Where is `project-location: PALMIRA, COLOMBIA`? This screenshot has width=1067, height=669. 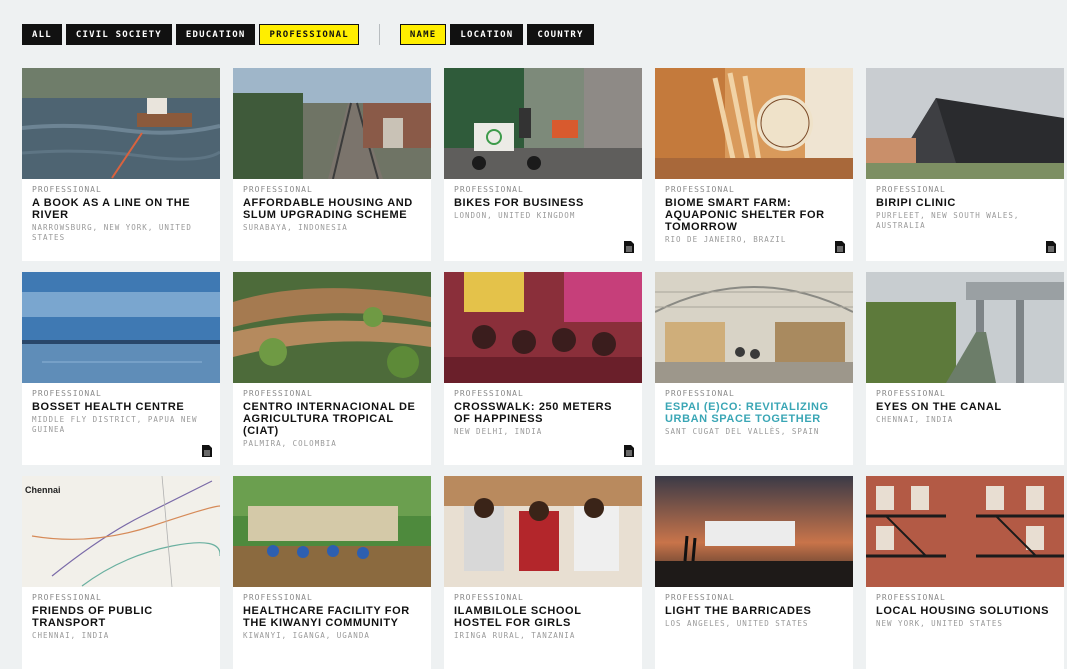
project-location: PALMIRA, COLOMBIA is located at coordinates (290, 443).